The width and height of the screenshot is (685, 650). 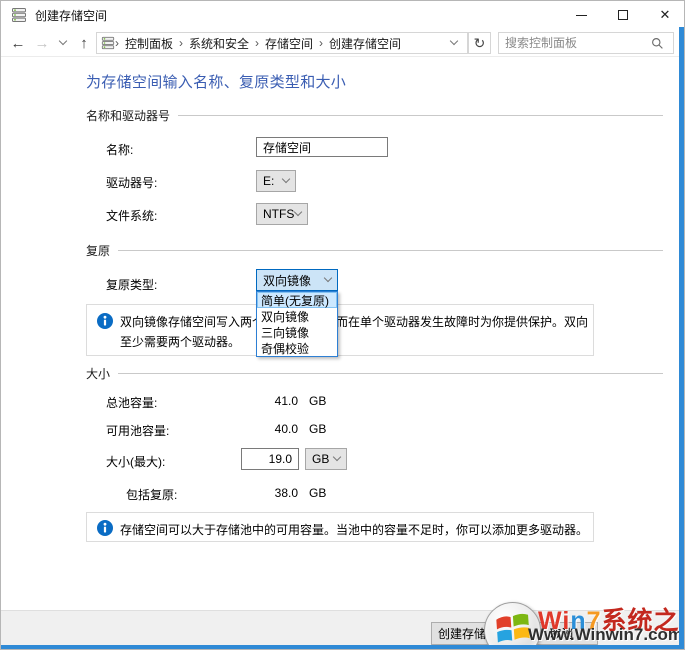 What do you see at coordinates (71, 15) in the screenshot?
I see `window-title: 创建存储空间` at bounding box center [71, 15].